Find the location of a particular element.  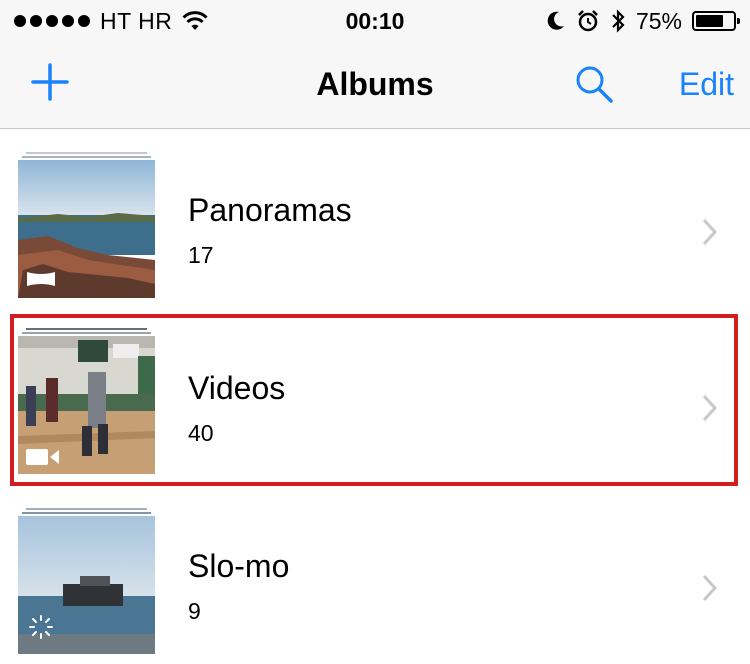

page-title: Albums is located at coordinates (375, 84).